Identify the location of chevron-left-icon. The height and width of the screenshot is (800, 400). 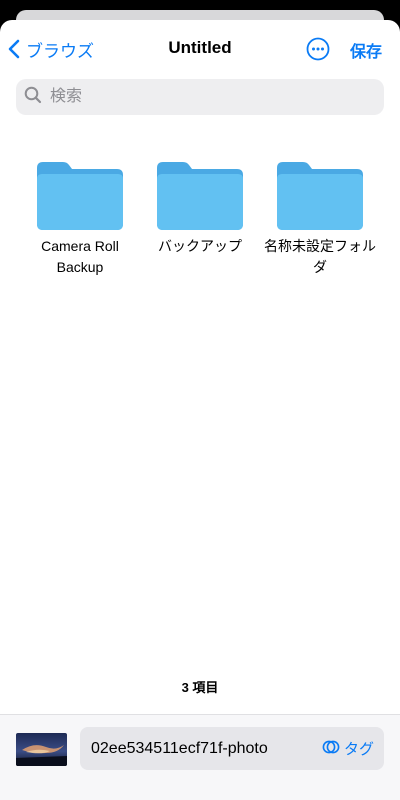
(14, 49).